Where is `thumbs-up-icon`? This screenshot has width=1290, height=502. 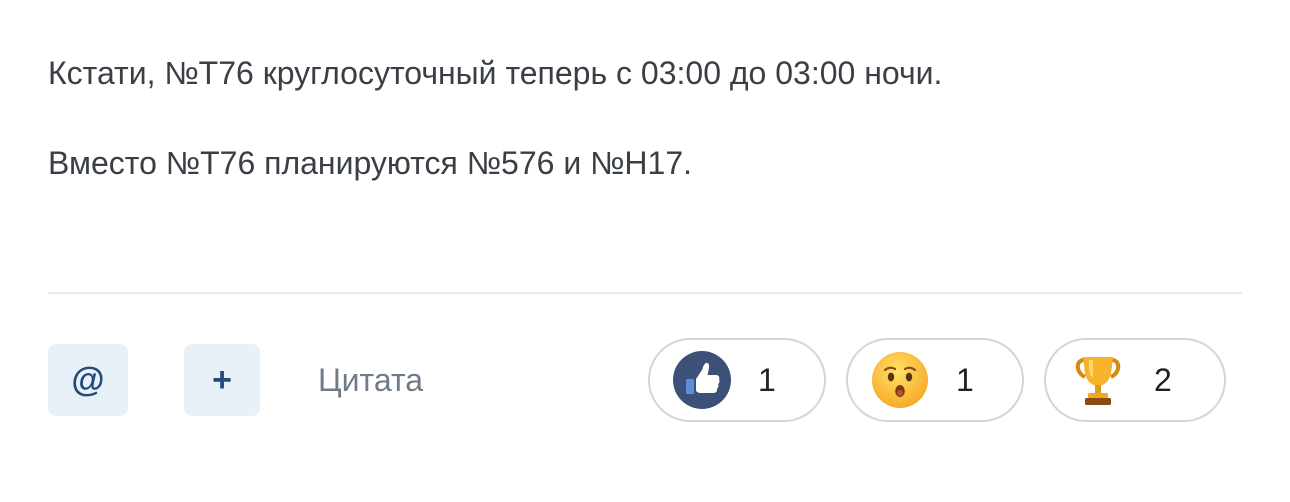
thumbs-up-icon is located at coordinates (702, 380).